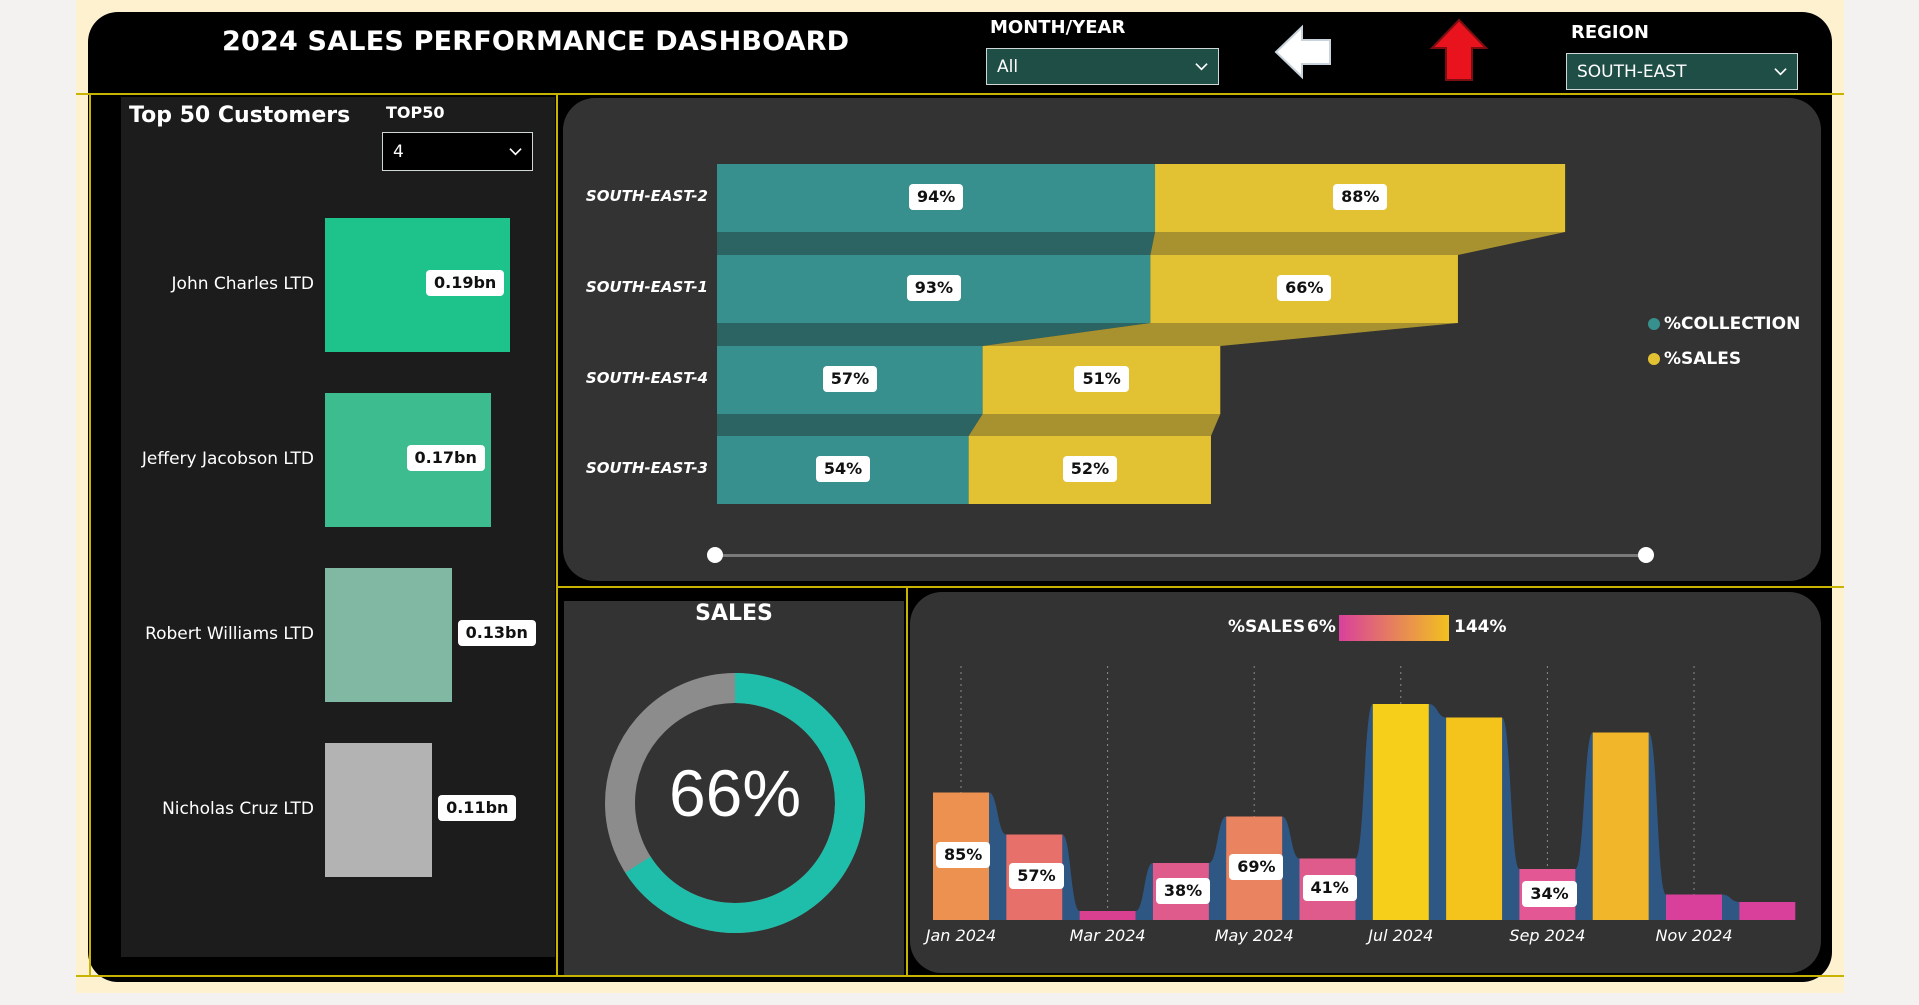 The image size is (1919, 1005). I want to click on region-category-label: SOUTH-EAST-1, so click(646, 287).